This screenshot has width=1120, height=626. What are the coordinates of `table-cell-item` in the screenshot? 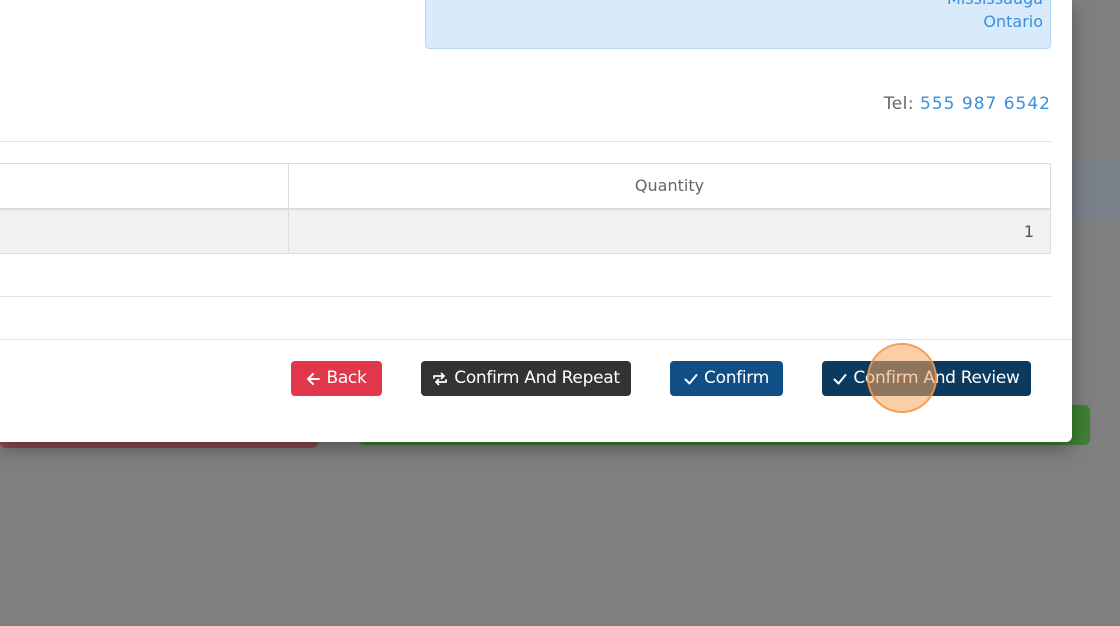 It's located at (144, 231).